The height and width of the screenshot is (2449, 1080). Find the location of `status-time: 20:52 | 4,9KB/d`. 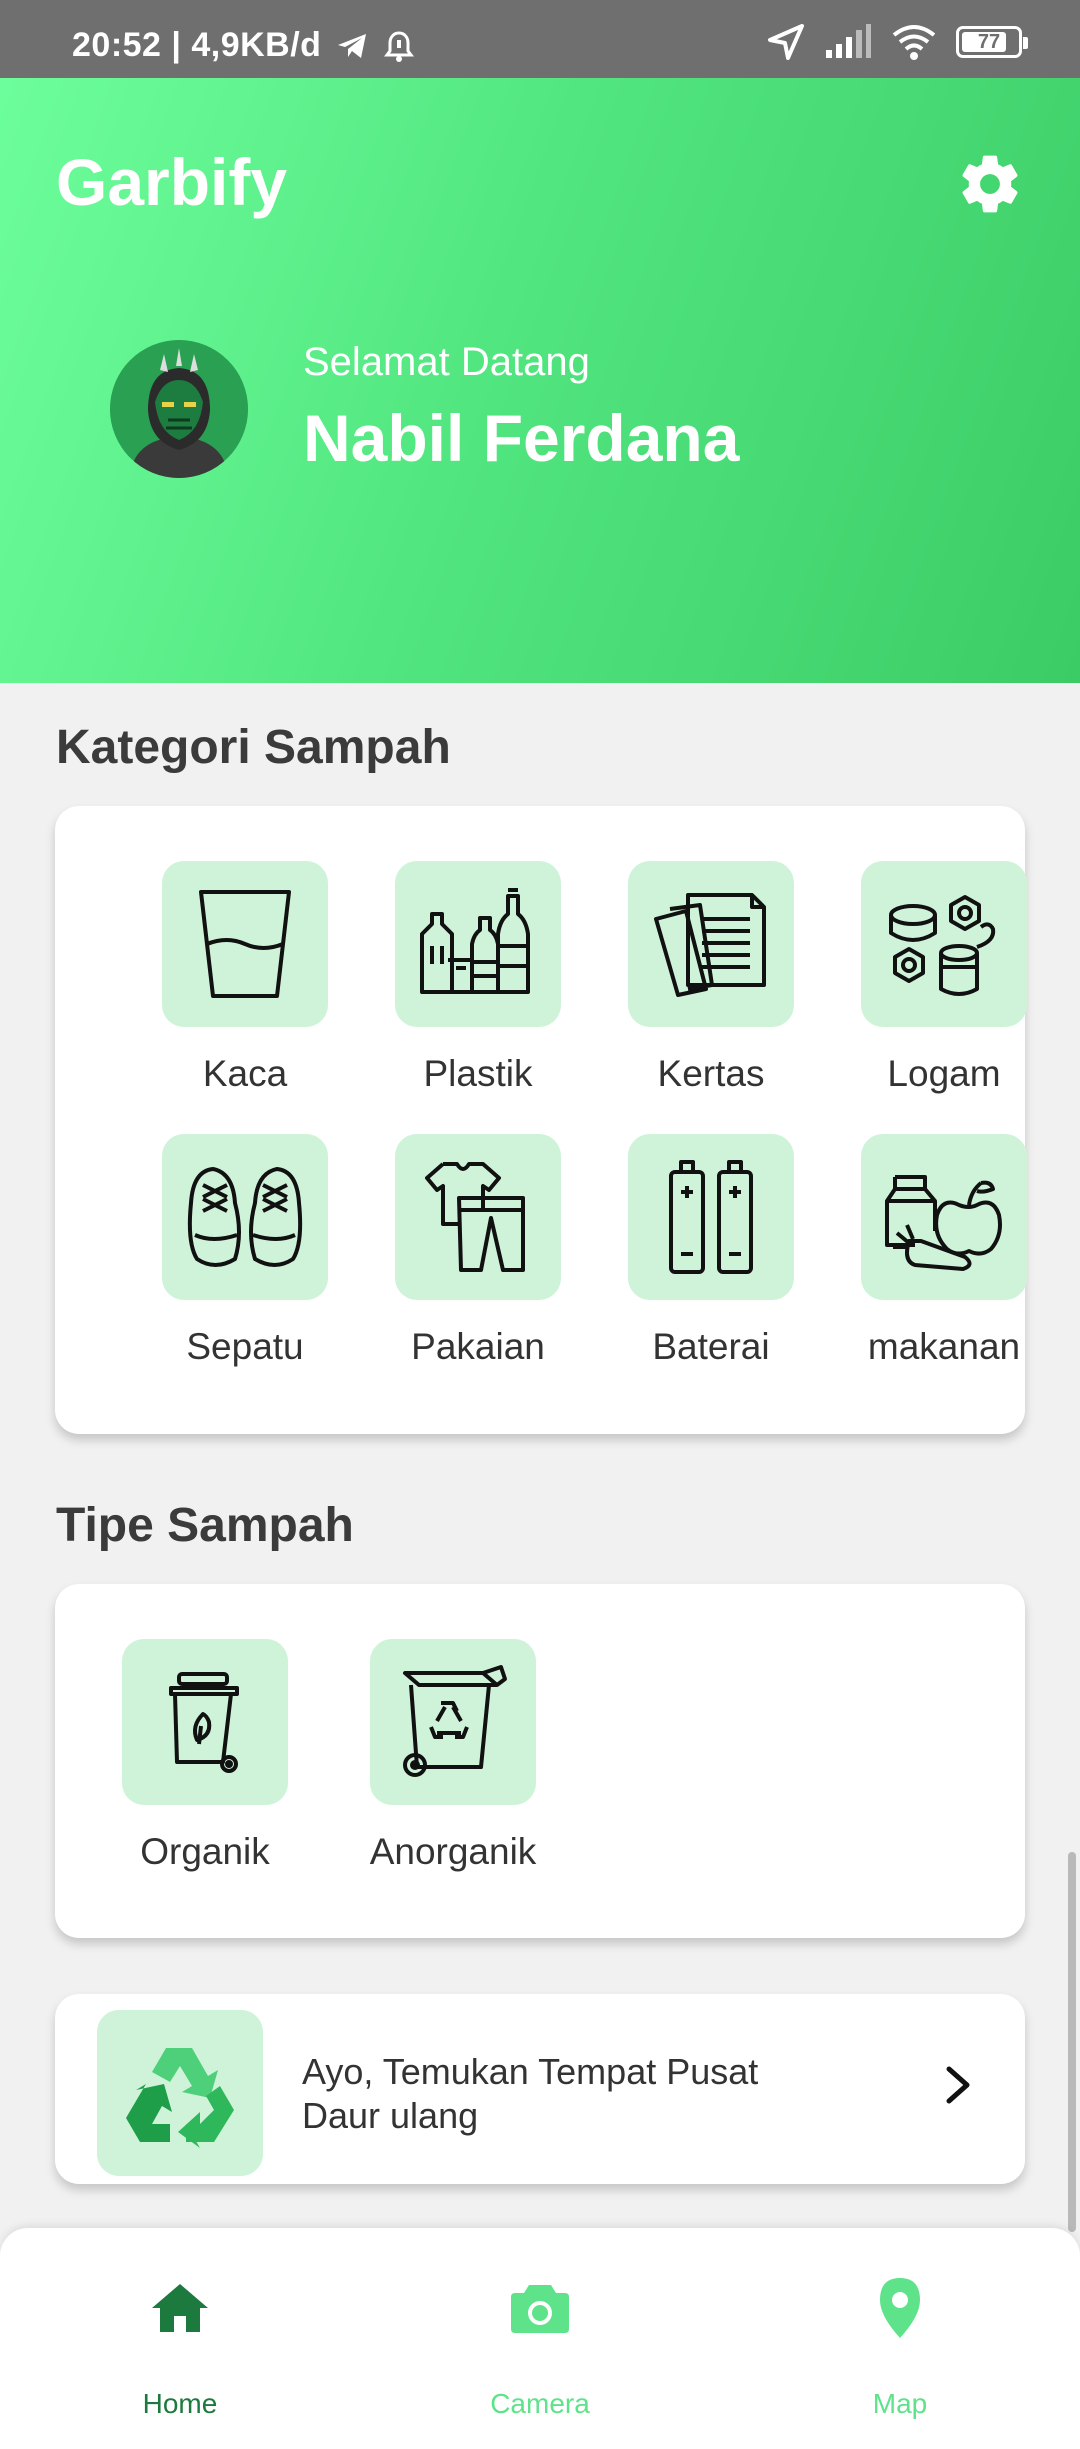

status-time: 20:52 | 4,9KB/d is located at coordinates (197, 45).